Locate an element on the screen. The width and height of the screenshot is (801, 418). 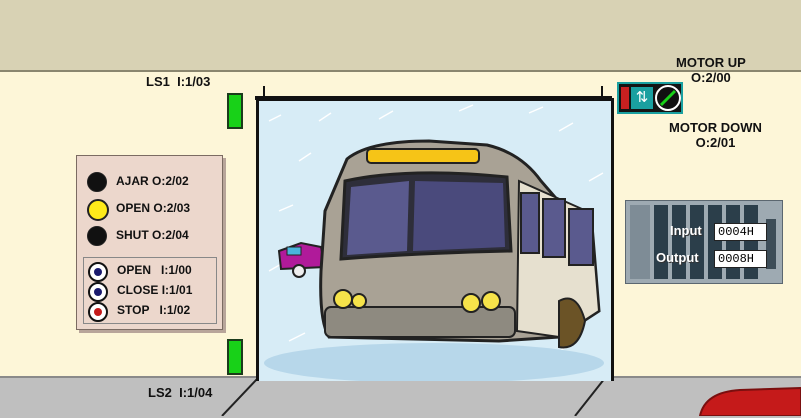
lamp-ajar-label: AJAR O:2/02 is located at coordinates (152, 181).